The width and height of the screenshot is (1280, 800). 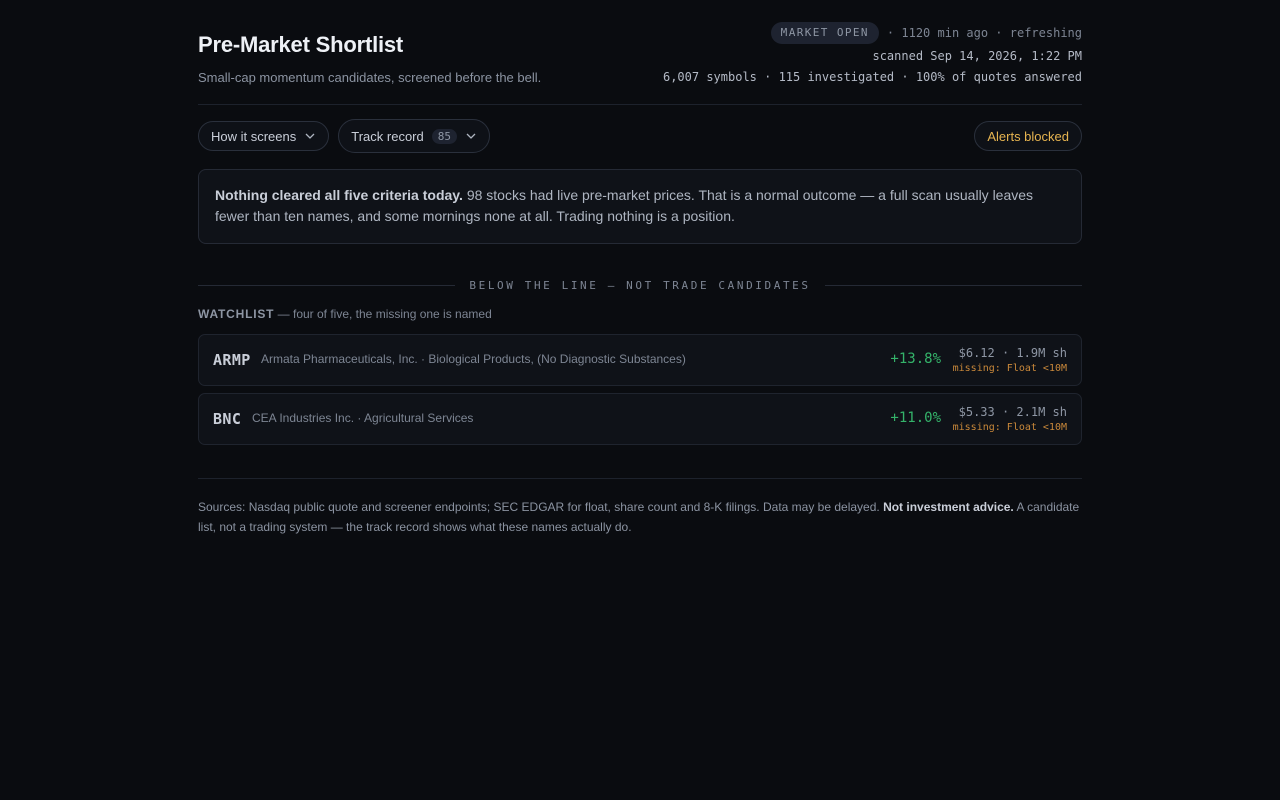 I want to click on watchlist-title: WATCHLIST, so click(x=236, y=314).